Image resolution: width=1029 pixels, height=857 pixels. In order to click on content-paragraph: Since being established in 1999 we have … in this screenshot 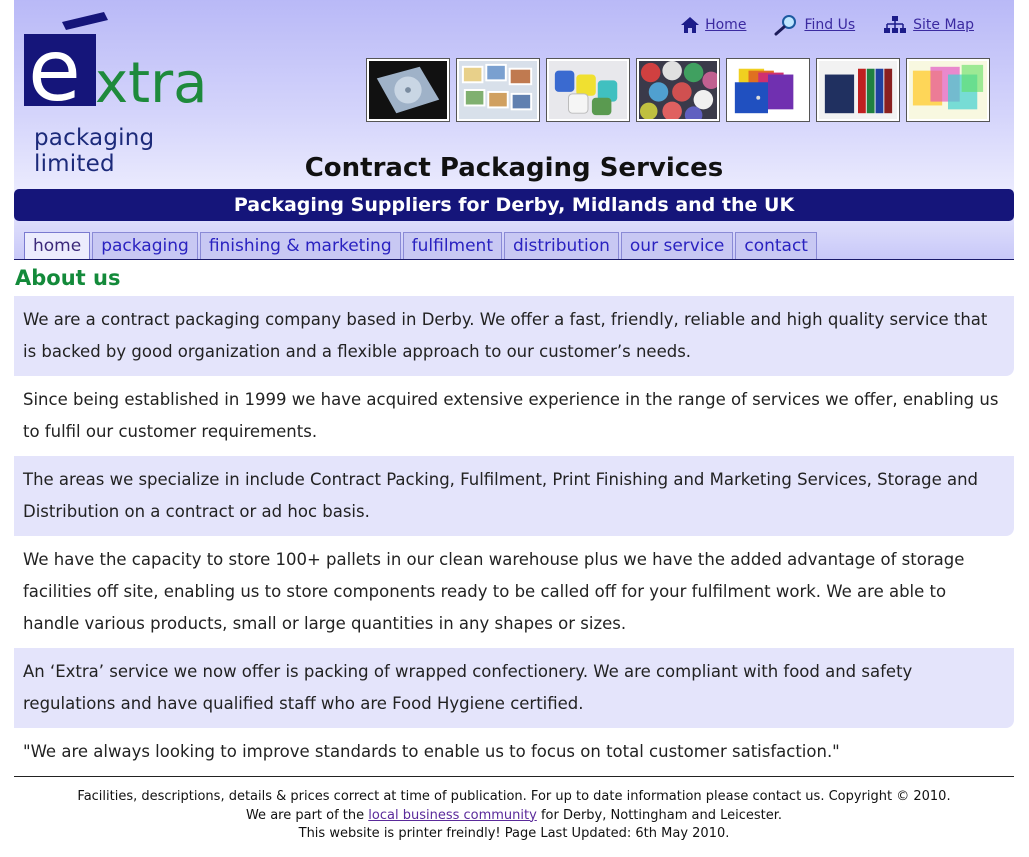, I will do `click(511, 415)`.